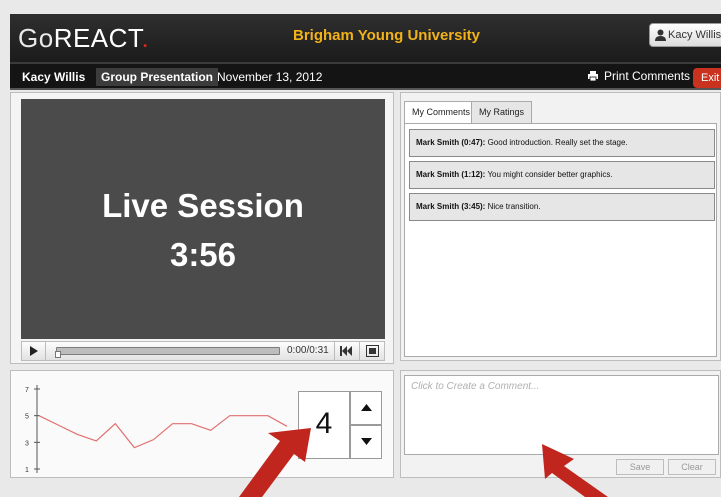  Describe the element at coordinates (707, 78) in the screenshot. I see `exit-button: Exit` at that location.